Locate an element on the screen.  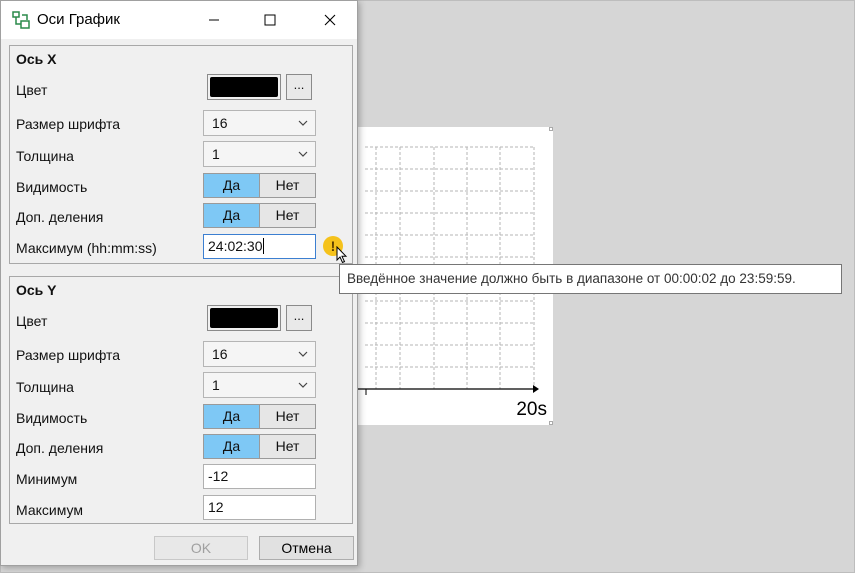
axis-x-font-size-label: Размер шрифта is located at coordinates (68, 124).